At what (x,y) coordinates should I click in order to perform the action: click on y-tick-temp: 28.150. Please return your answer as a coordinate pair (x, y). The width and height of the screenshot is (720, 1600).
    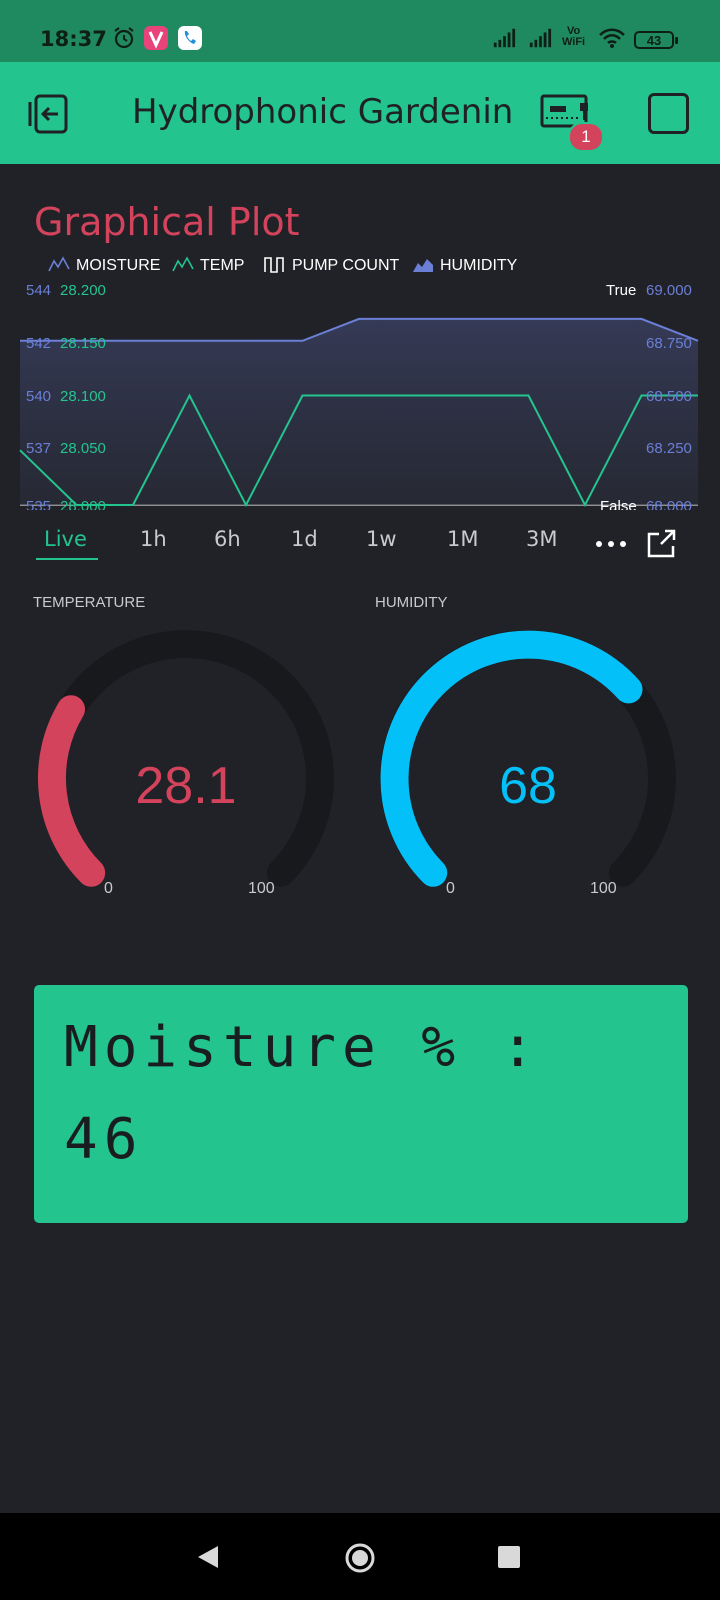
    Looking at the image, I should click on (83, 343).